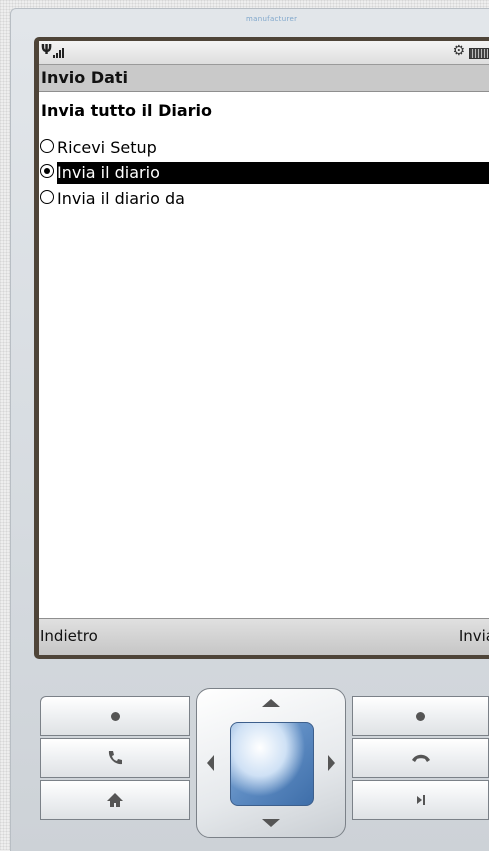 The height and width of the screenshot is (851, 489). What do you see at coordinates (264, 149) in the screenshot?
I see `option-ricevi-setup: Ricevi Setup` at bounding box center [264, 149].